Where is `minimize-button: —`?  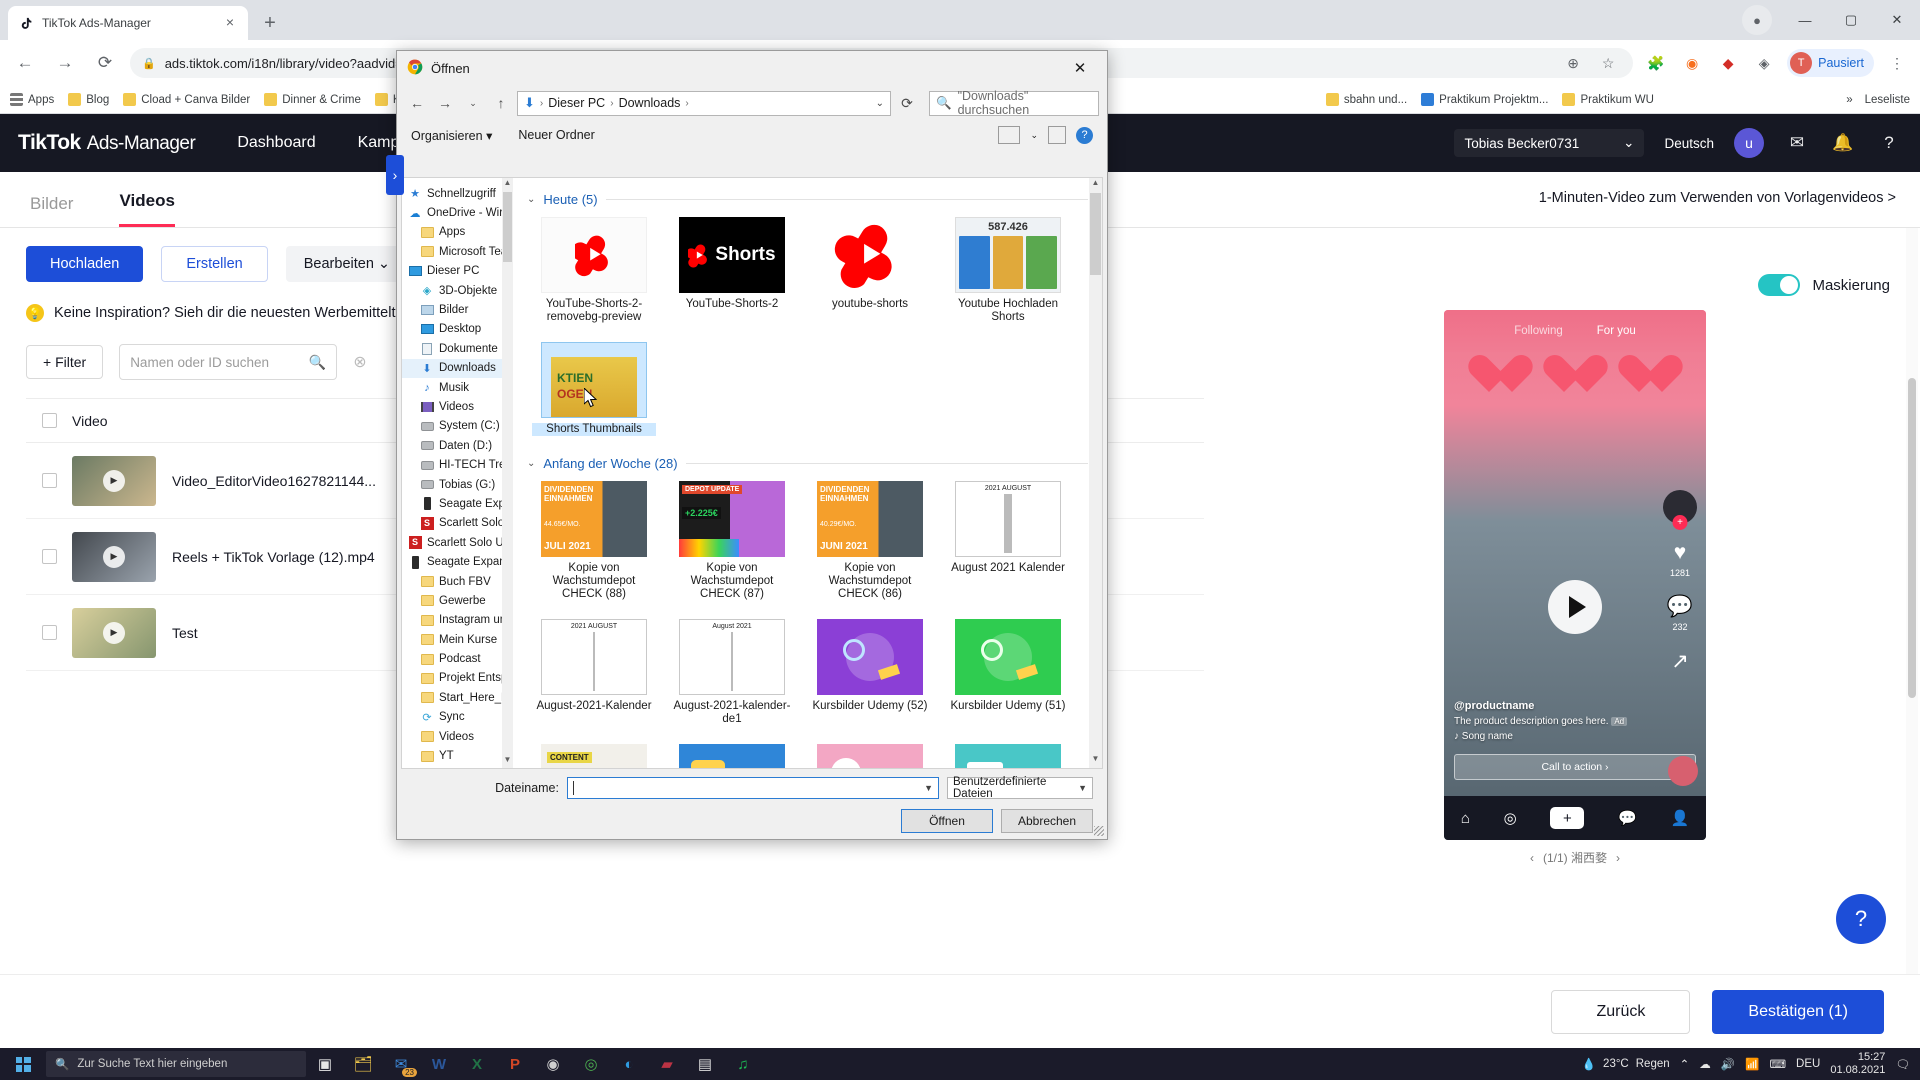 minimize-button: — is located at coordinates (1805, 20).